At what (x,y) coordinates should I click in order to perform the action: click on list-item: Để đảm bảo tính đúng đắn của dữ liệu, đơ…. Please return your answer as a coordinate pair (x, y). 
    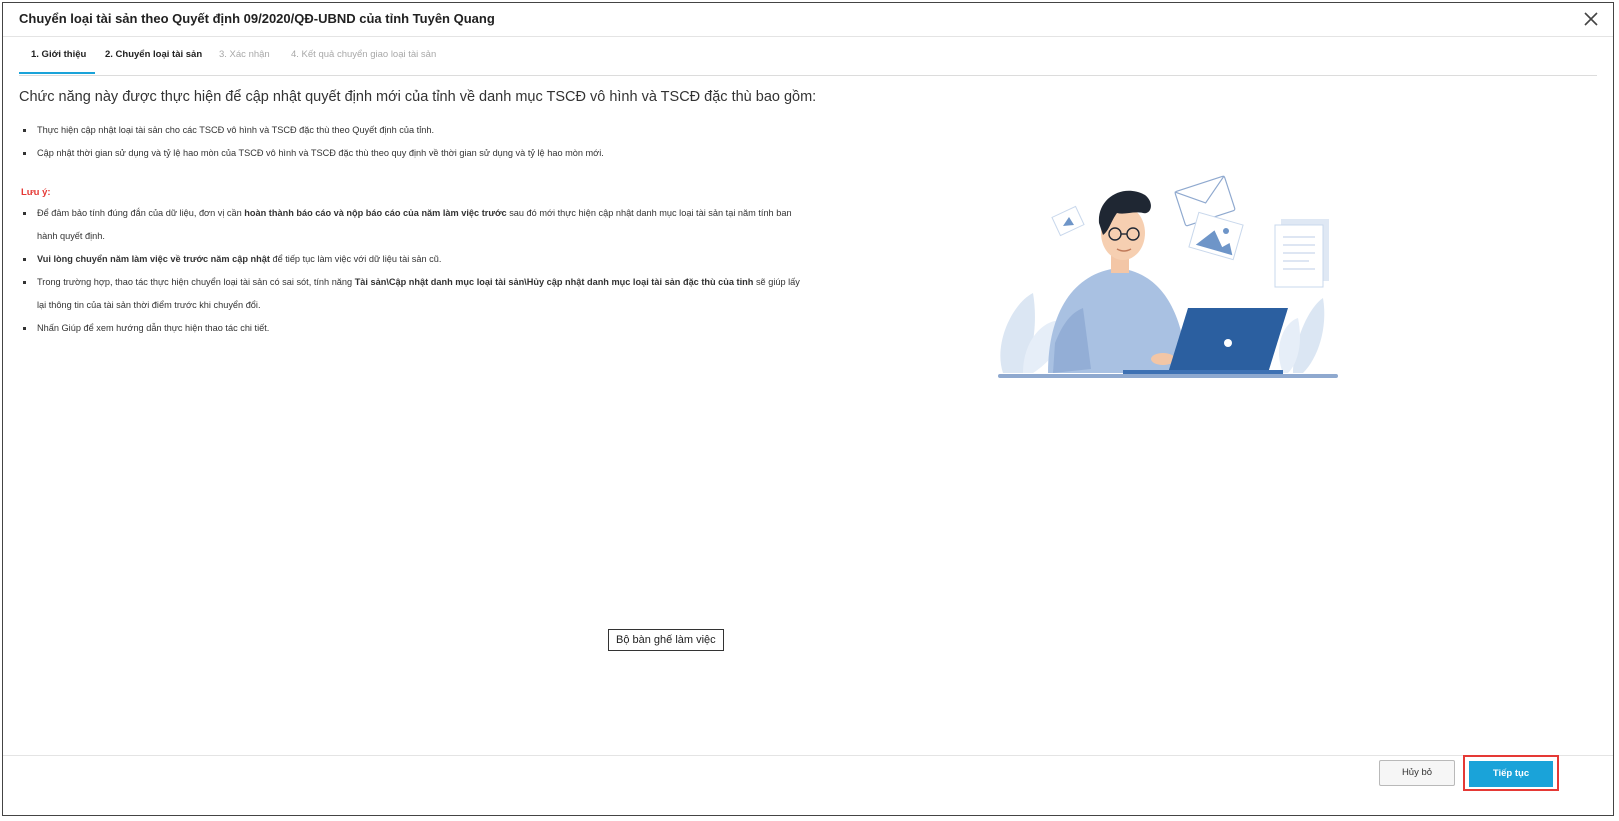
    Looking at the image, I should click on (411, 225).